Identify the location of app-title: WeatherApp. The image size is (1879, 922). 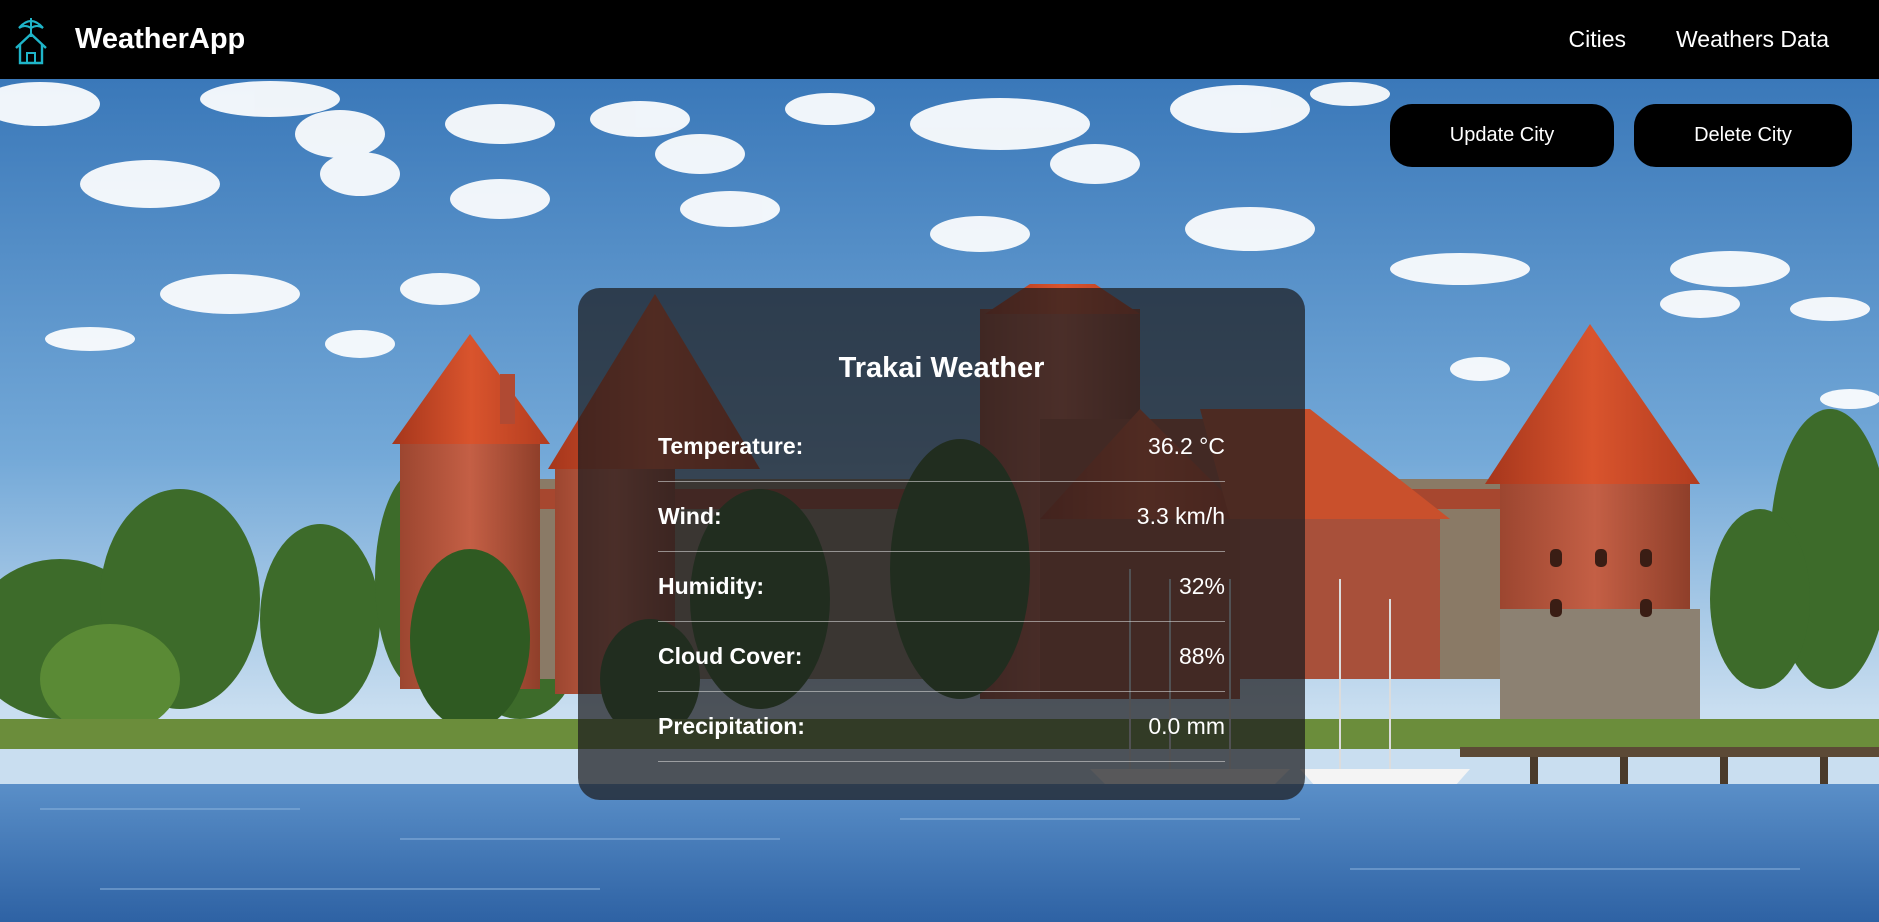
(160, 39).